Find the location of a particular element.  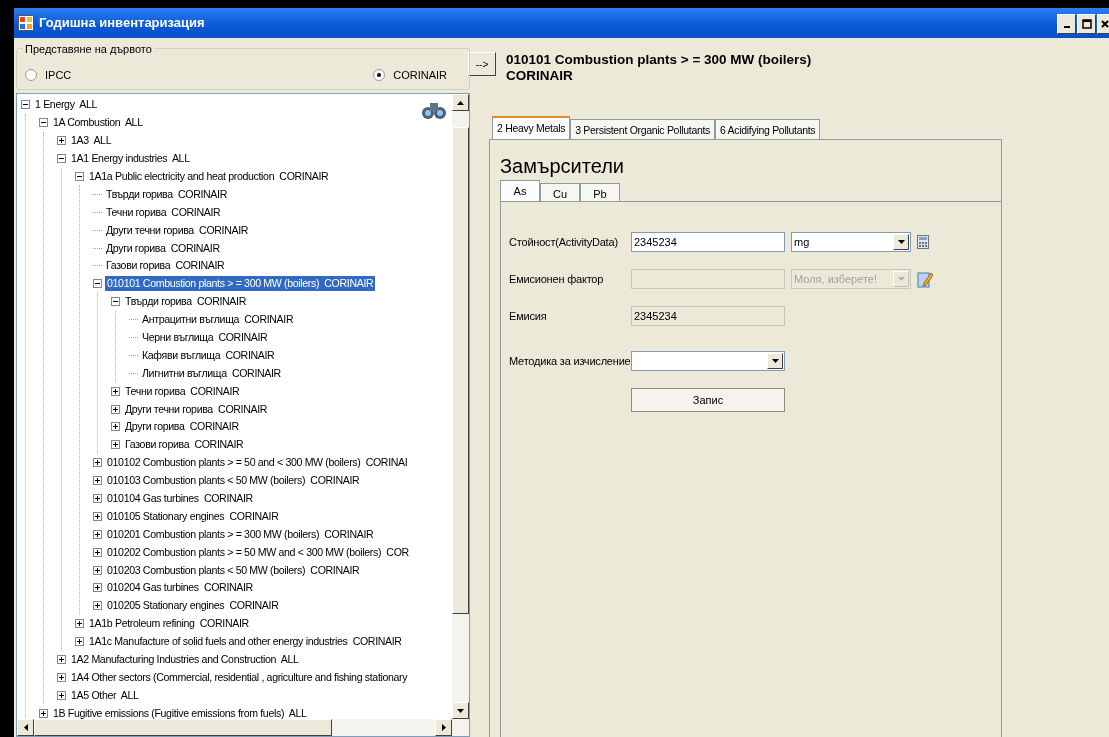

maximize-button is located at coordinates (1086, 24).